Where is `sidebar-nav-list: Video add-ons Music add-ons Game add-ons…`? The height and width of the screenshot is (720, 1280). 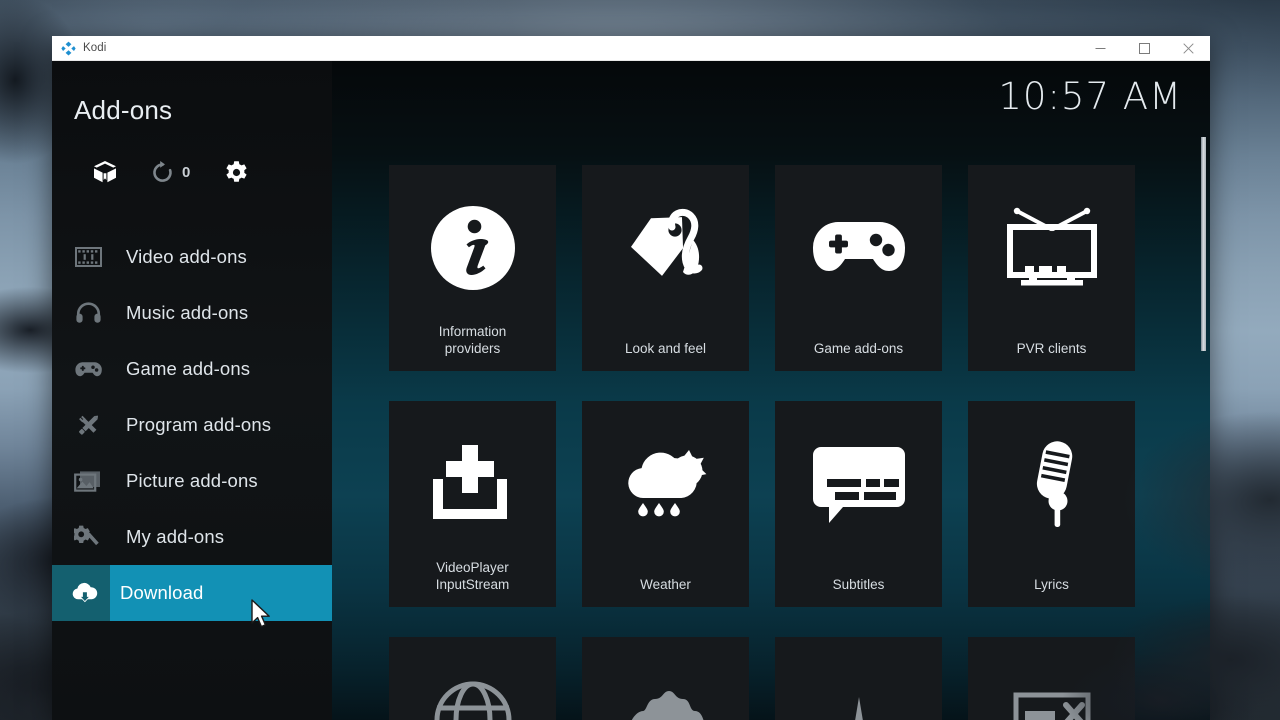
sidebar-nav-list: Video add-ons Music add-ons Game add-ons… is located at coordinates (192, 425).